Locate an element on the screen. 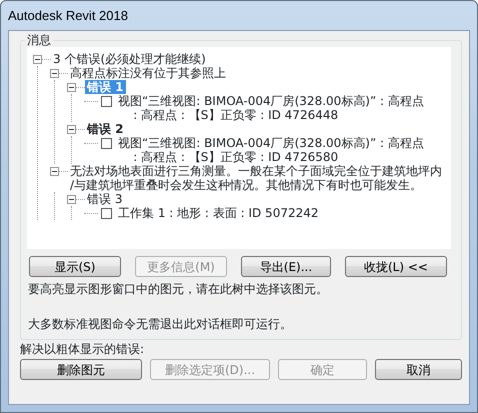  tree-item-text: 视图“三维视图: BIMOA-004厂房(328.00标高)” : 高程点 : 高程点 : 【S】正负零 : ID 4726580 is located at coordinates (271, 150).